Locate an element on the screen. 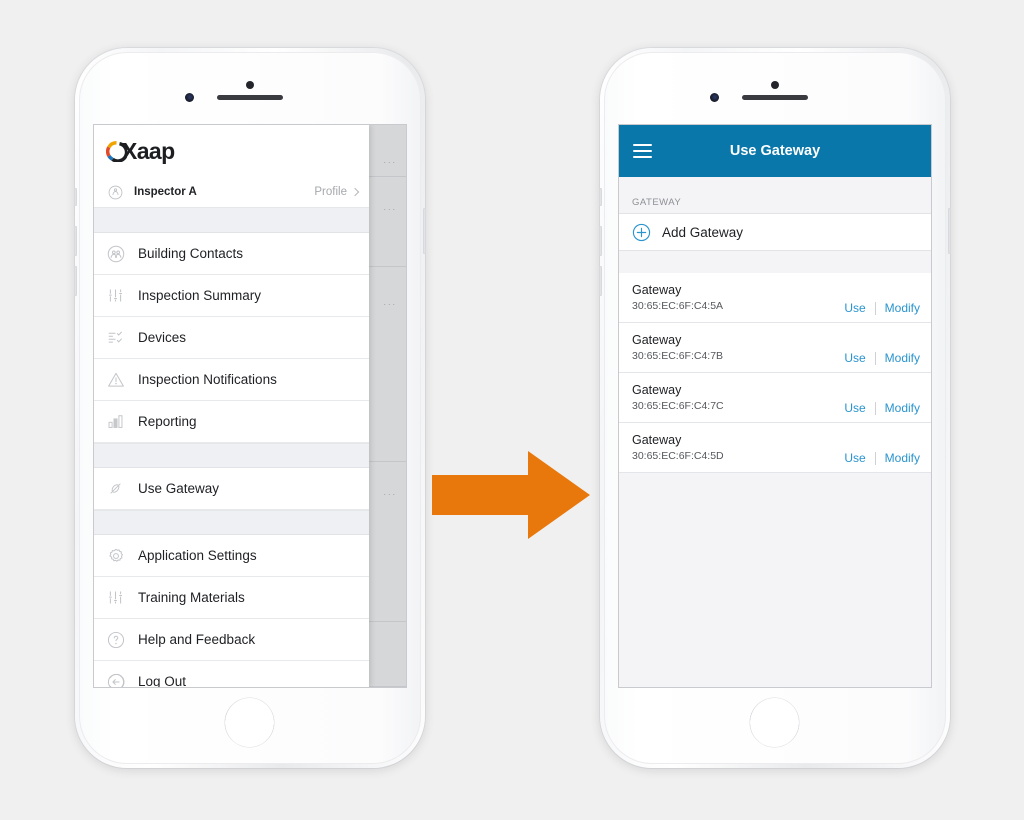  sidebar-item-training-materials: Training Materials is located at coordinates (231, 598).